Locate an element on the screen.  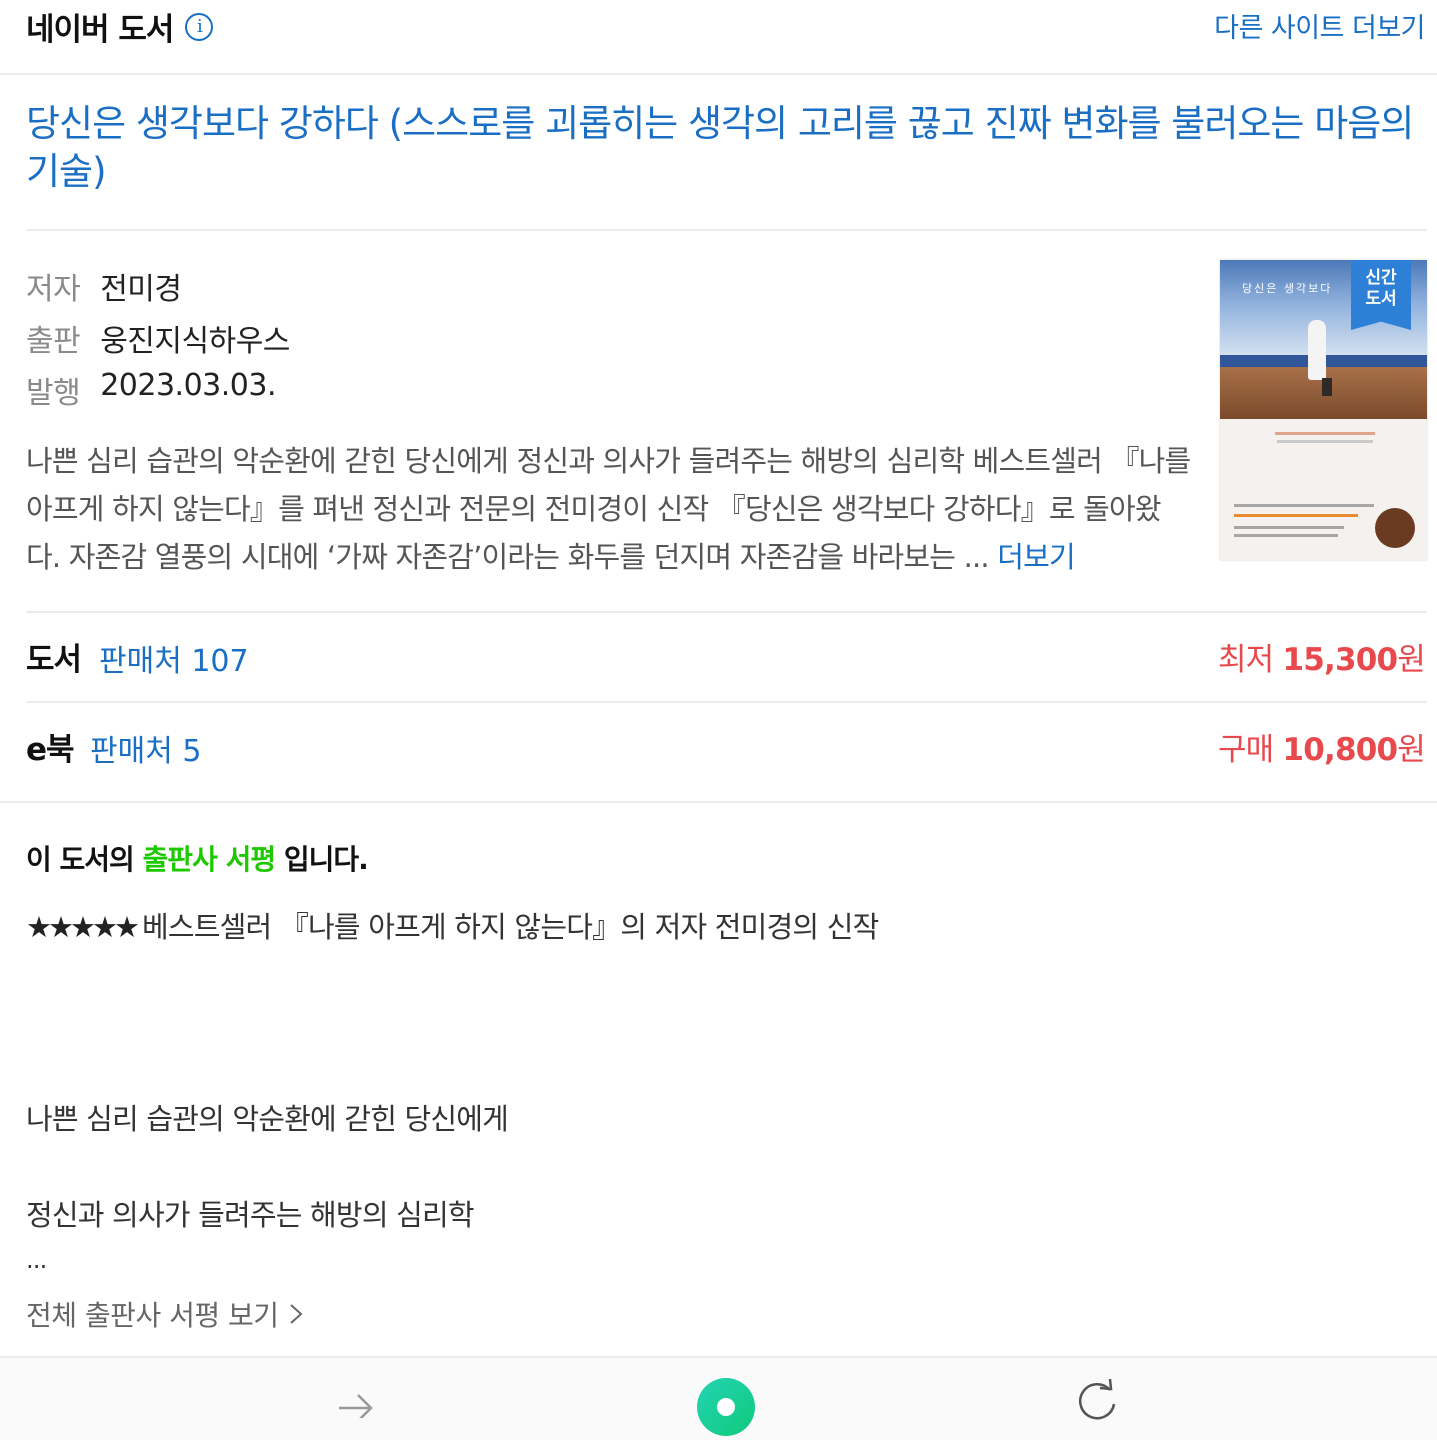
bottom-toolbar is located at coordinates (718, 1398).